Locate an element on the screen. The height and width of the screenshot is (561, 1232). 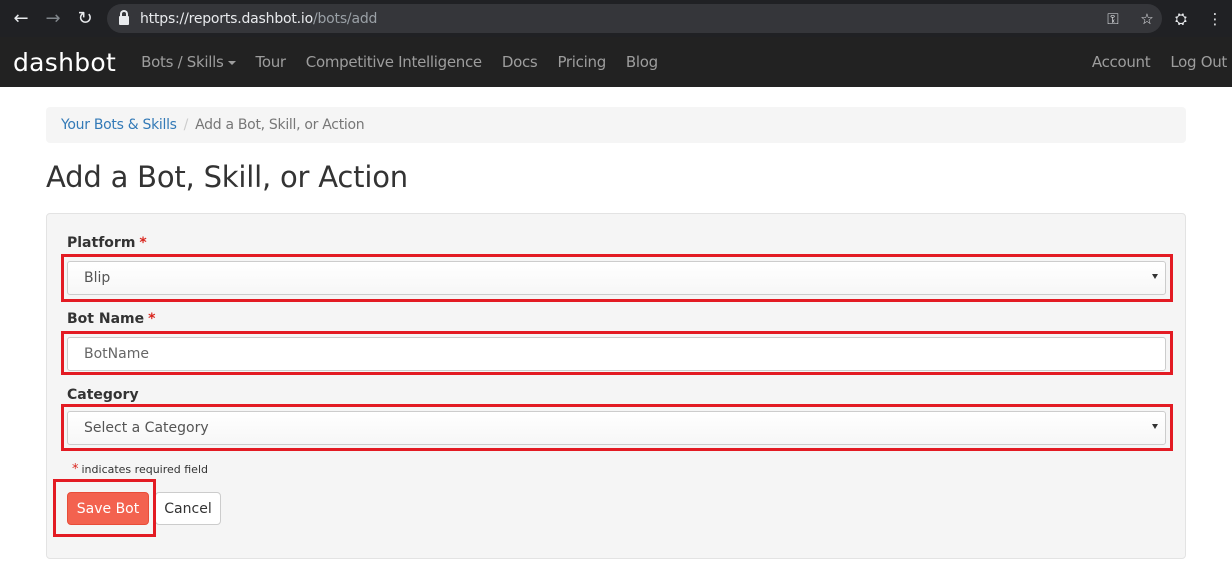
platform-label: Platform * is located at coordinates (107, 243).